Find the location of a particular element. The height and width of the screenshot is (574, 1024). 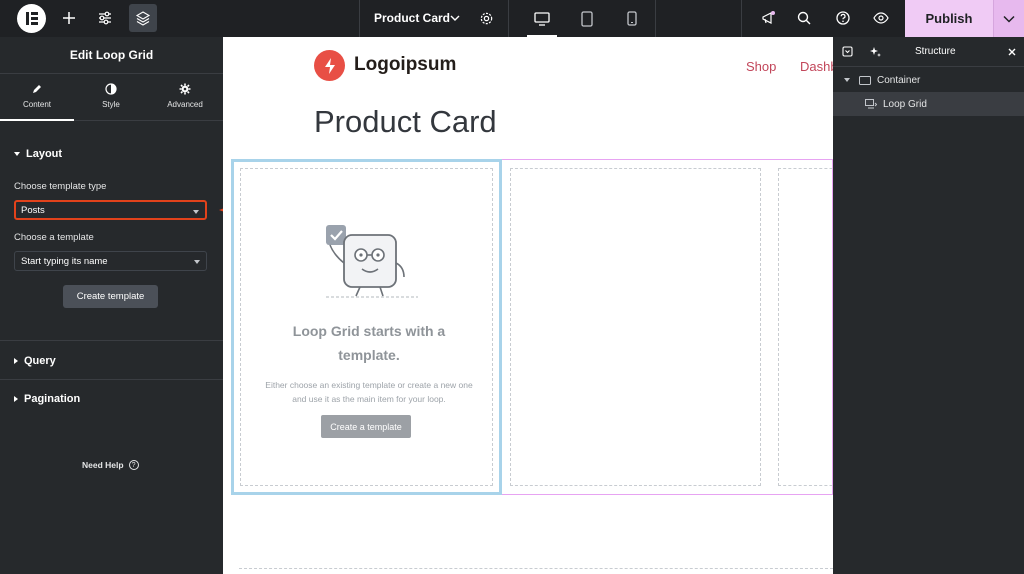

layout-section-toggle: Layout is located at coordinates (38, 154).